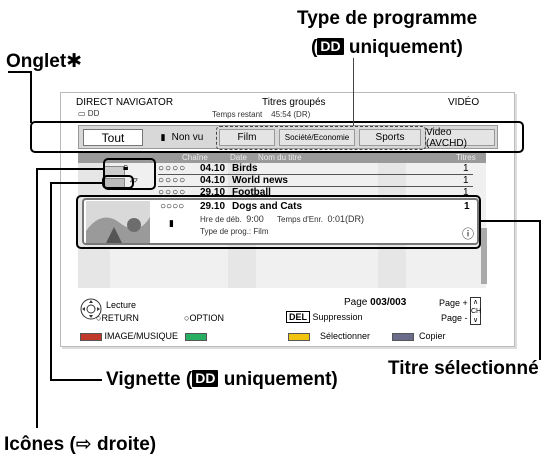 The image size is (558, 466). I want to click on page-minus: Page -, so click(454, 318).